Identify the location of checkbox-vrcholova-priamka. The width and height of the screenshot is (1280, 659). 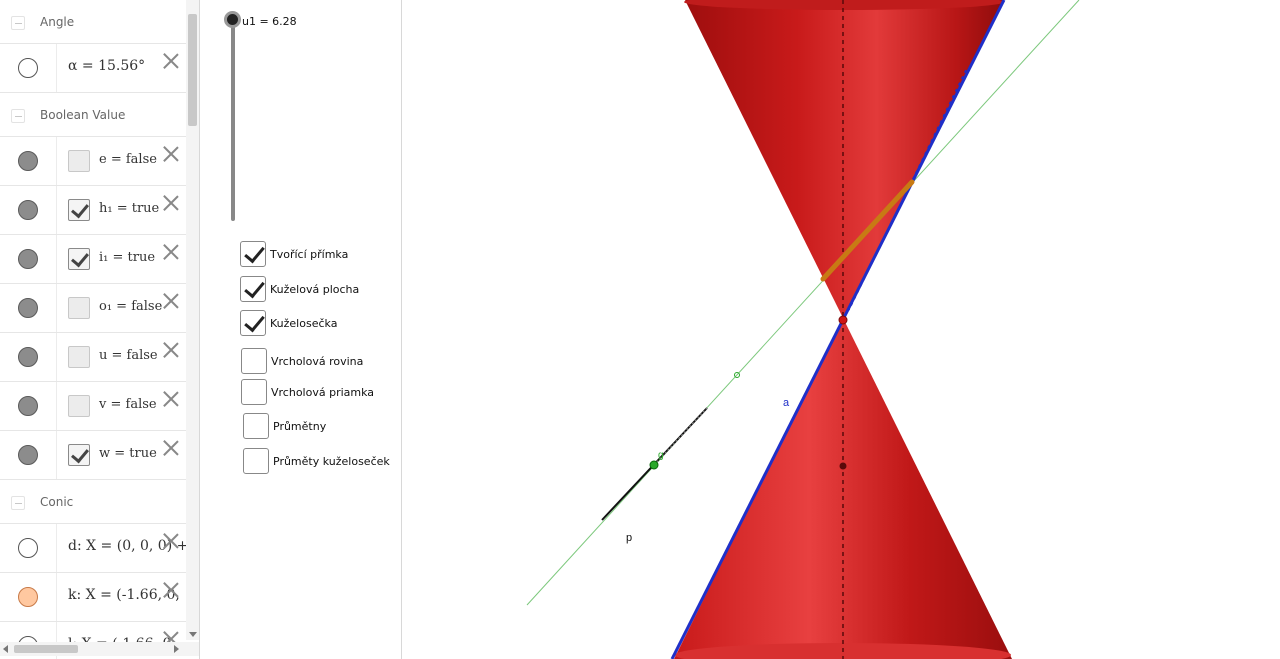
(254, 392).